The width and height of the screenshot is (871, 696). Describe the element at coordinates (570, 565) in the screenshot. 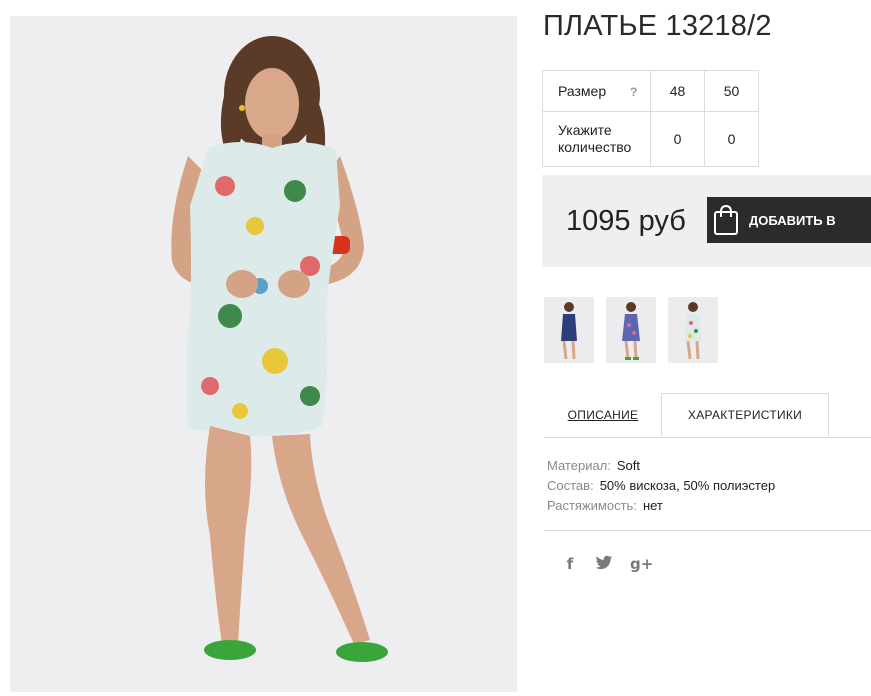

I see `facebook-icon: f` at that location.